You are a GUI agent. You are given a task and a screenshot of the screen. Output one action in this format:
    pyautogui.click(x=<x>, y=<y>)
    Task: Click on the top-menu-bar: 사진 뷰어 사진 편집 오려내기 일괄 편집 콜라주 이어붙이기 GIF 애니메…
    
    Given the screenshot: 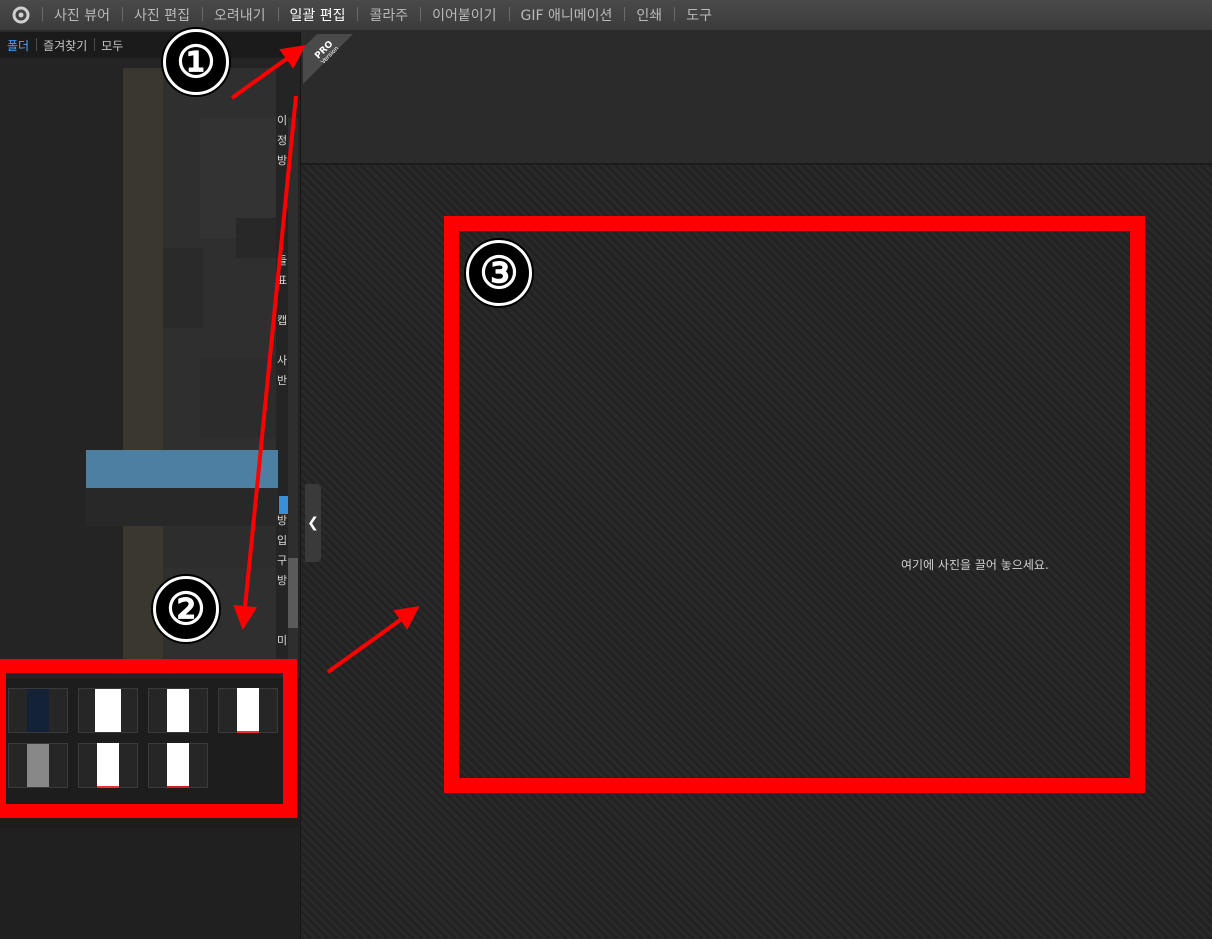 What is the action you would take?
    pyautogui.click(x=606, y=16)
    